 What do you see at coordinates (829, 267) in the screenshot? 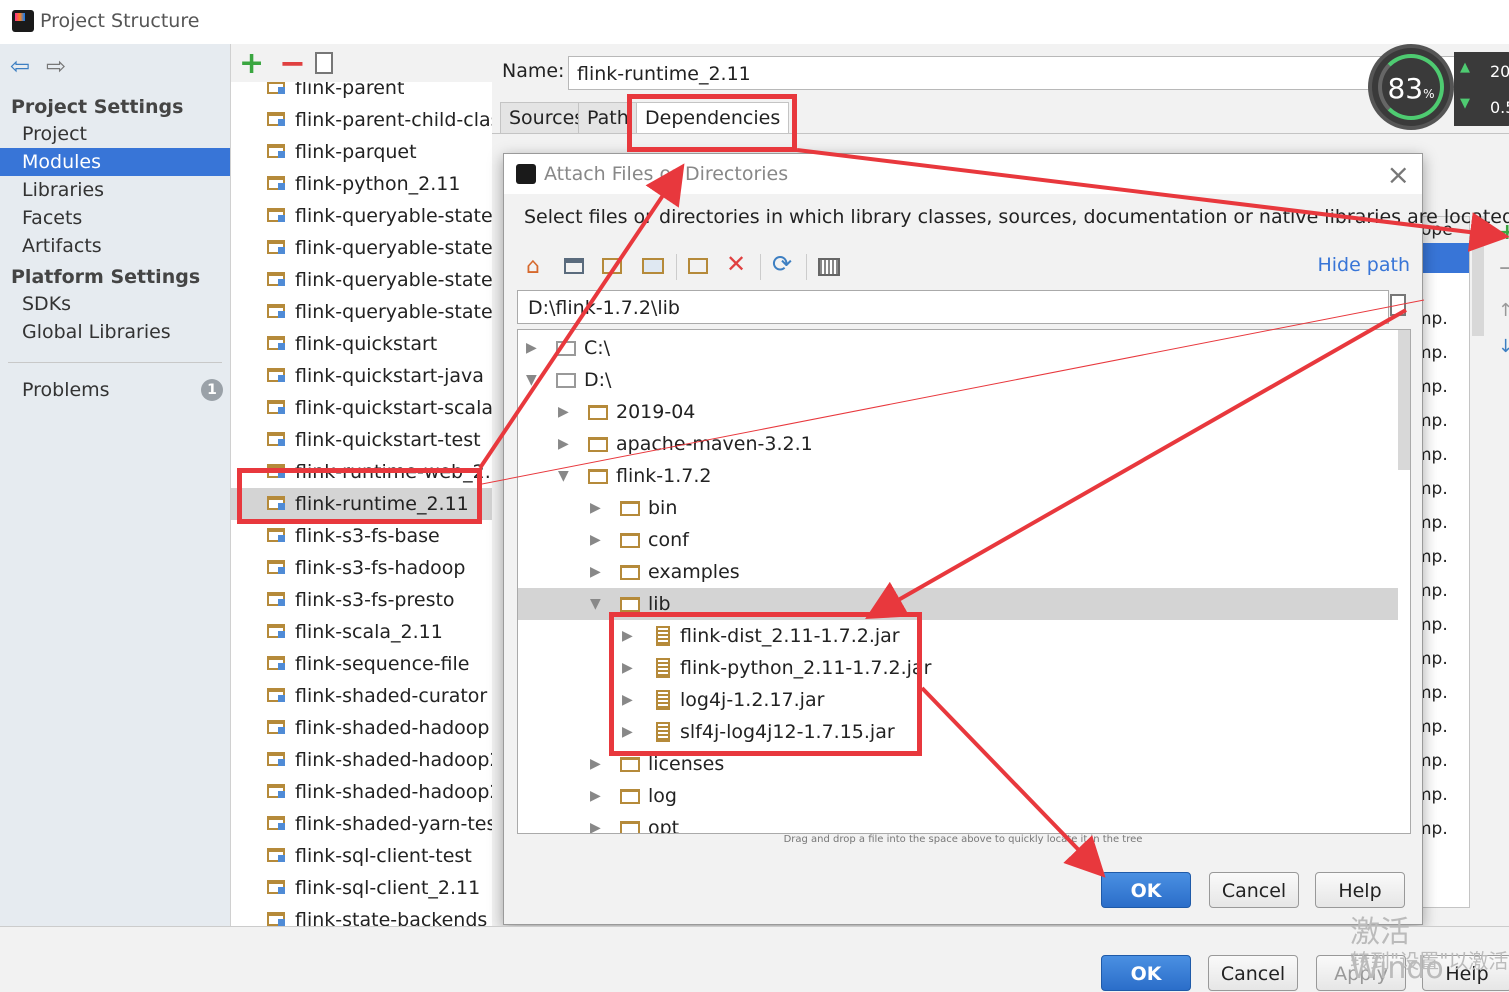
I see `show-hidden-icon` at bounding box center [829, 267].